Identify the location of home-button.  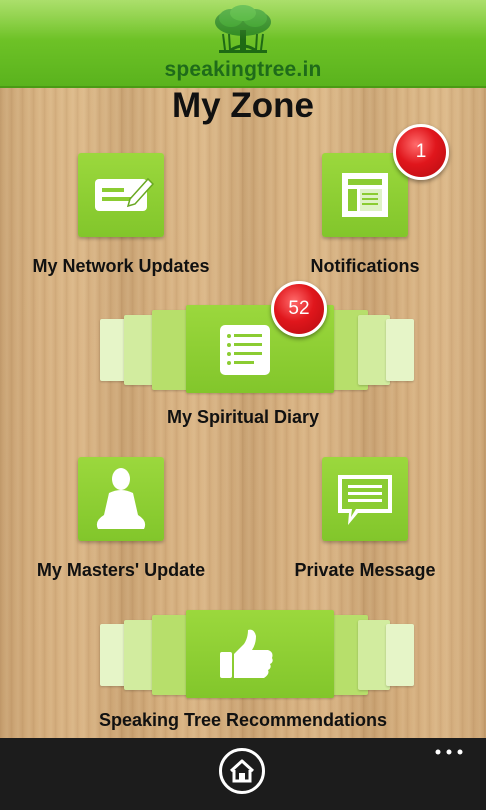
(242, 771).